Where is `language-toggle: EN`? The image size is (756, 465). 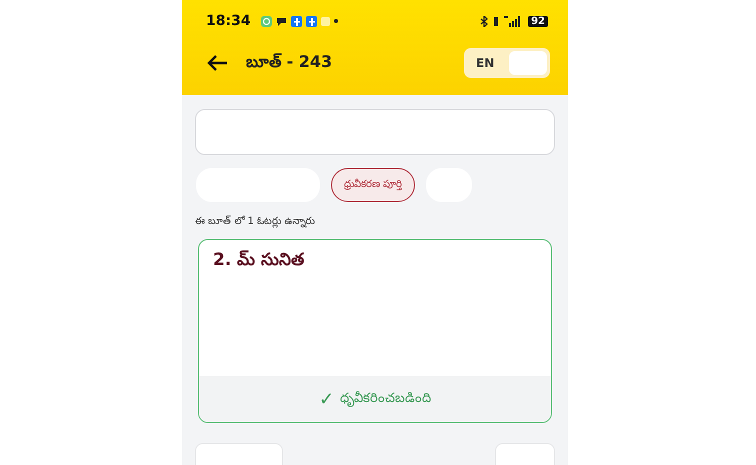 language-toggle: EN is located at coordinates (507, 63).